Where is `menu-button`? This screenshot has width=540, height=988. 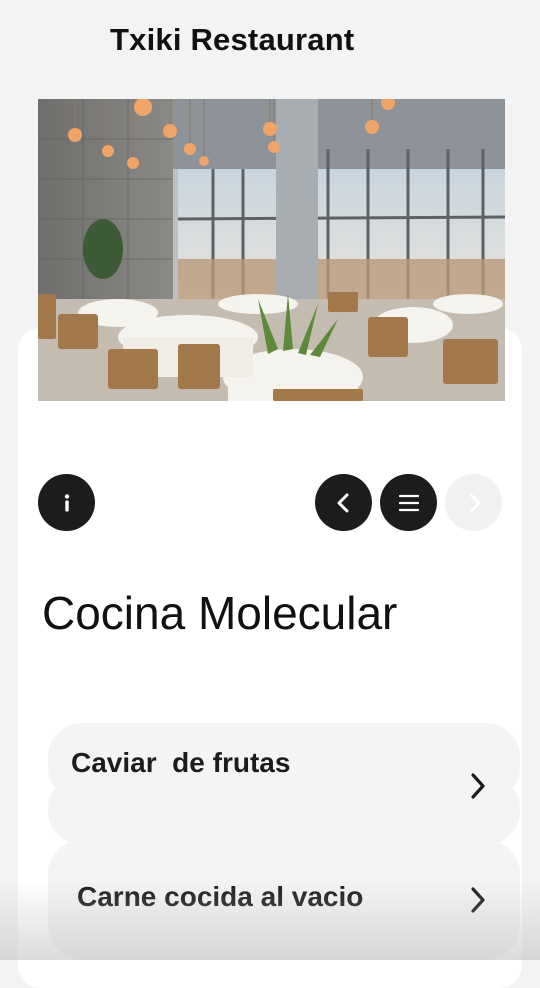 menu-button is located at coordinates (408, 502).